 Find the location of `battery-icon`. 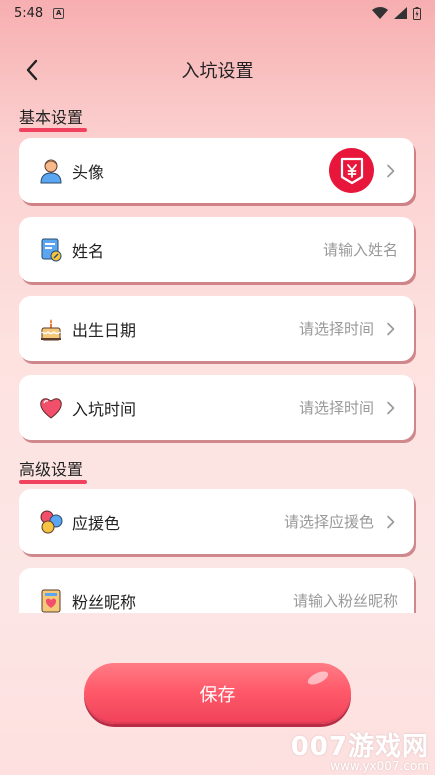

battery-icon is located at coordinates (417, 13).